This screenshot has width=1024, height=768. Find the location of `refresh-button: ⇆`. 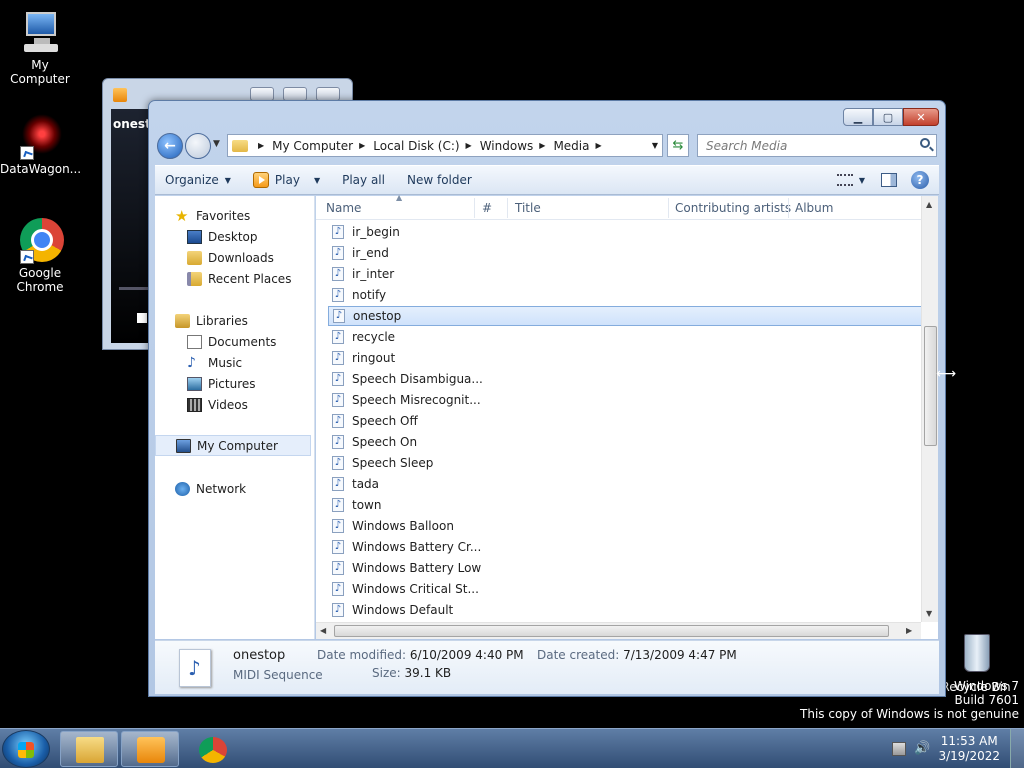

refresh-button: ⇆ is located at coordinates (678, 145).